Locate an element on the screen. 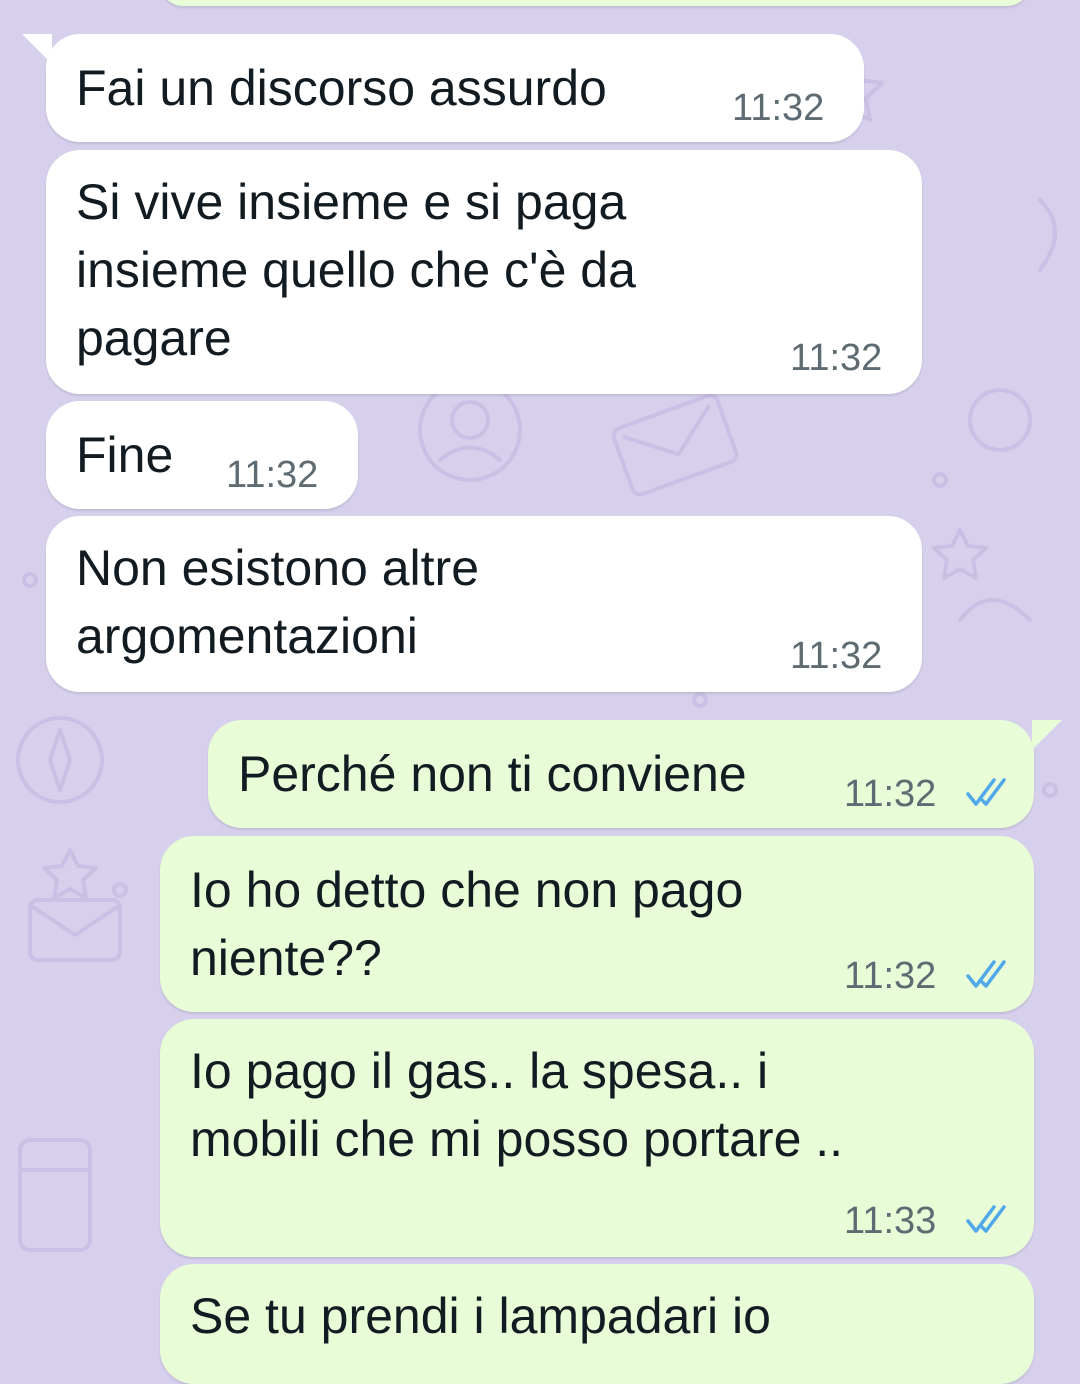 This screenshot has height=1384, width=1080. message-text: Fine is located at coordinates (125, 455).